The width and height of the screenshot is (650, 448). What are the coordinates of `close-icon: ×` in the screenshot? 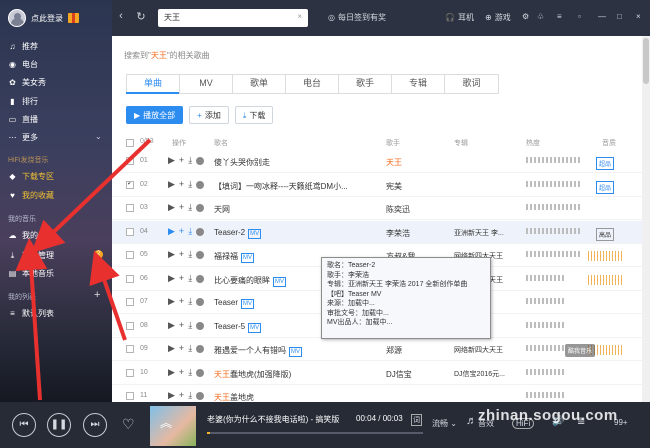 It's located at (638, 16).